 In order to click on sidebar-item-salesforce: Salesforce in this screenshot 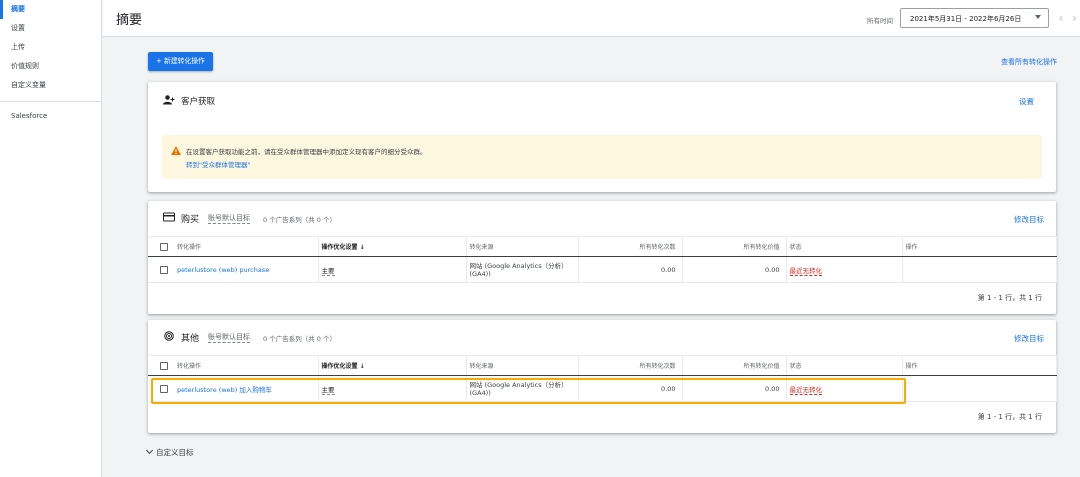, I will do `click(50, 116)`.